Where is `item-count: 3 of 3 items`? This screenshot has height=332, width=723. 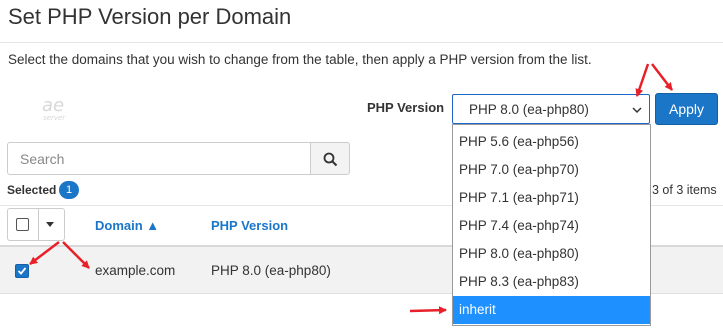
item-count: 3 of 3 items is located at coordinates (684, 190).